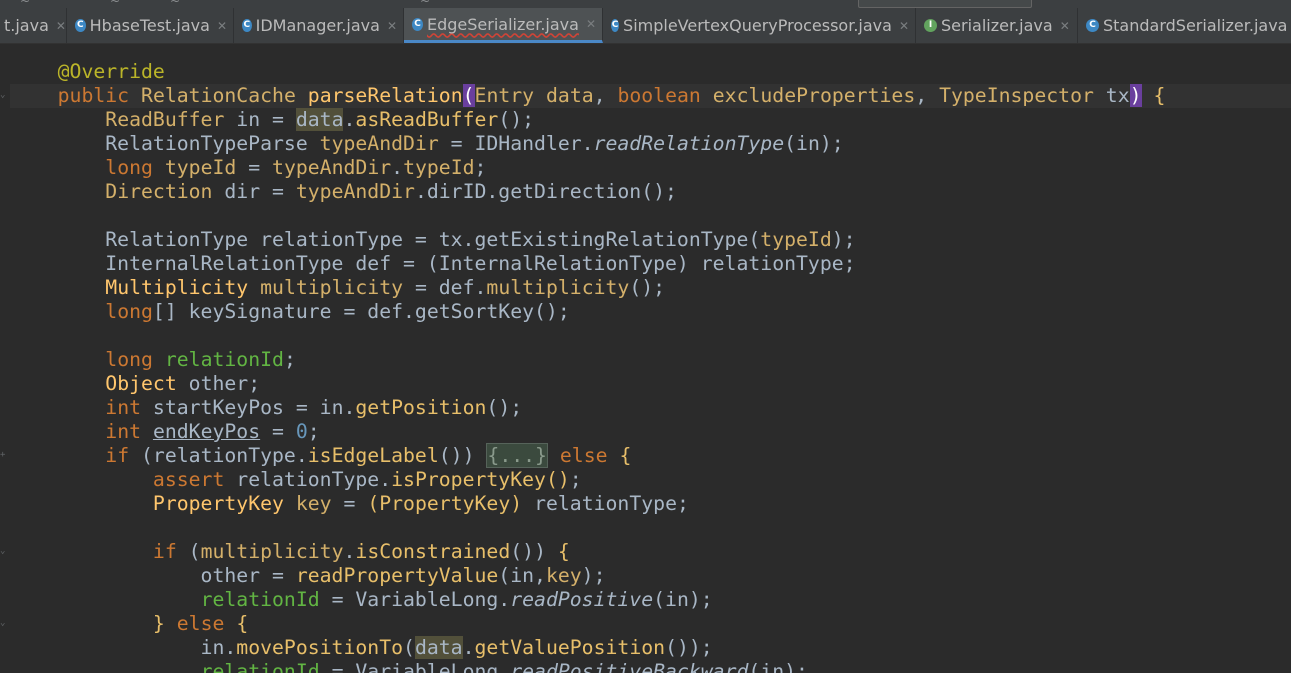  Describe the element at coordinates (650, 552) in the screenshot. I see `code-line: if (multiplicity.isConstrained()) {` at that location.